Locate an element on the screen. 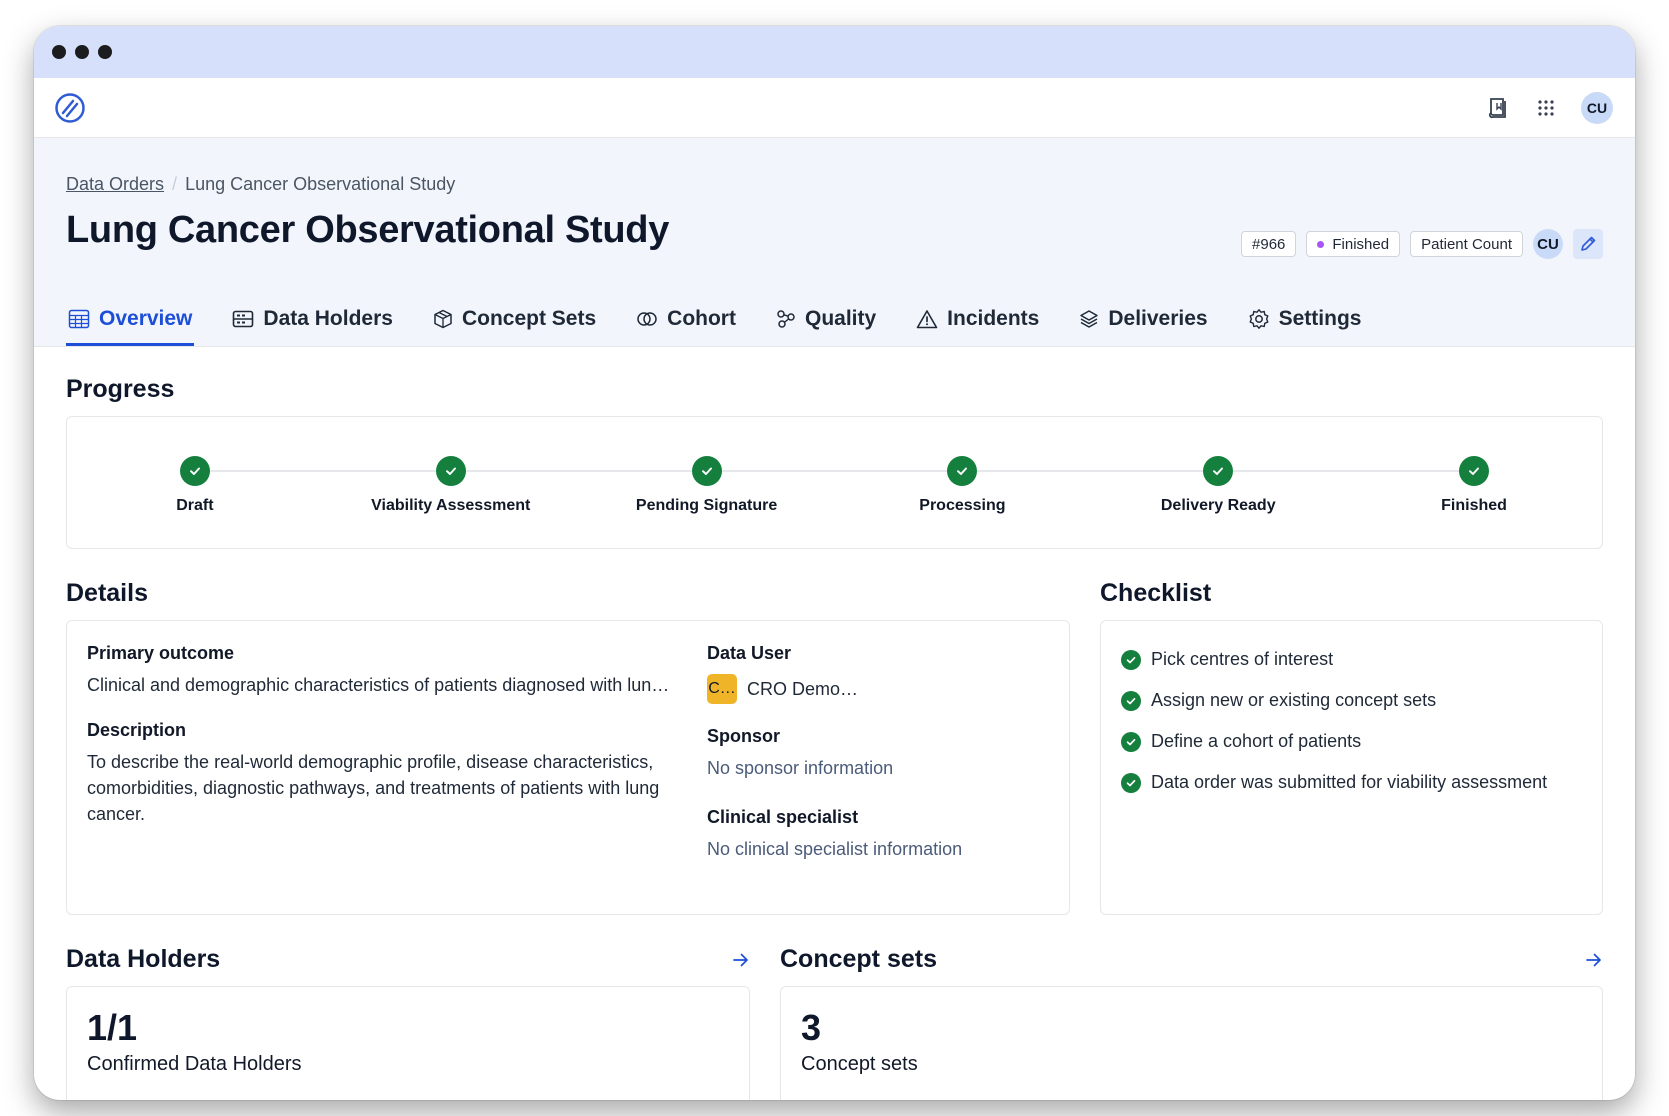 Image resolution: width=1669 pixels, height=1116 pixels. progress-step-label: Finished is located at coordinates (1474, 505).